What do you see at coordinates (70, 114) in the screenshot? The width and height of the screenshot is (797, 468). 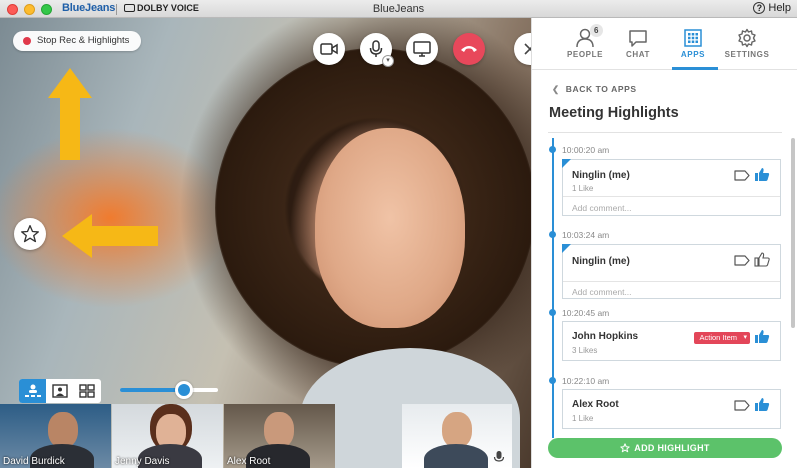 I see `arrow-up-annotation` at bounding box center [70, 114].